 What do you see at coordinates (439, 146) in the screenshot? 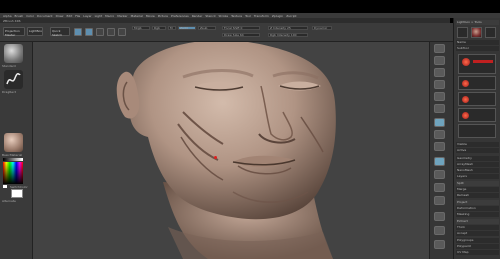
I see `local-icon` at bounding box center [439, 146].